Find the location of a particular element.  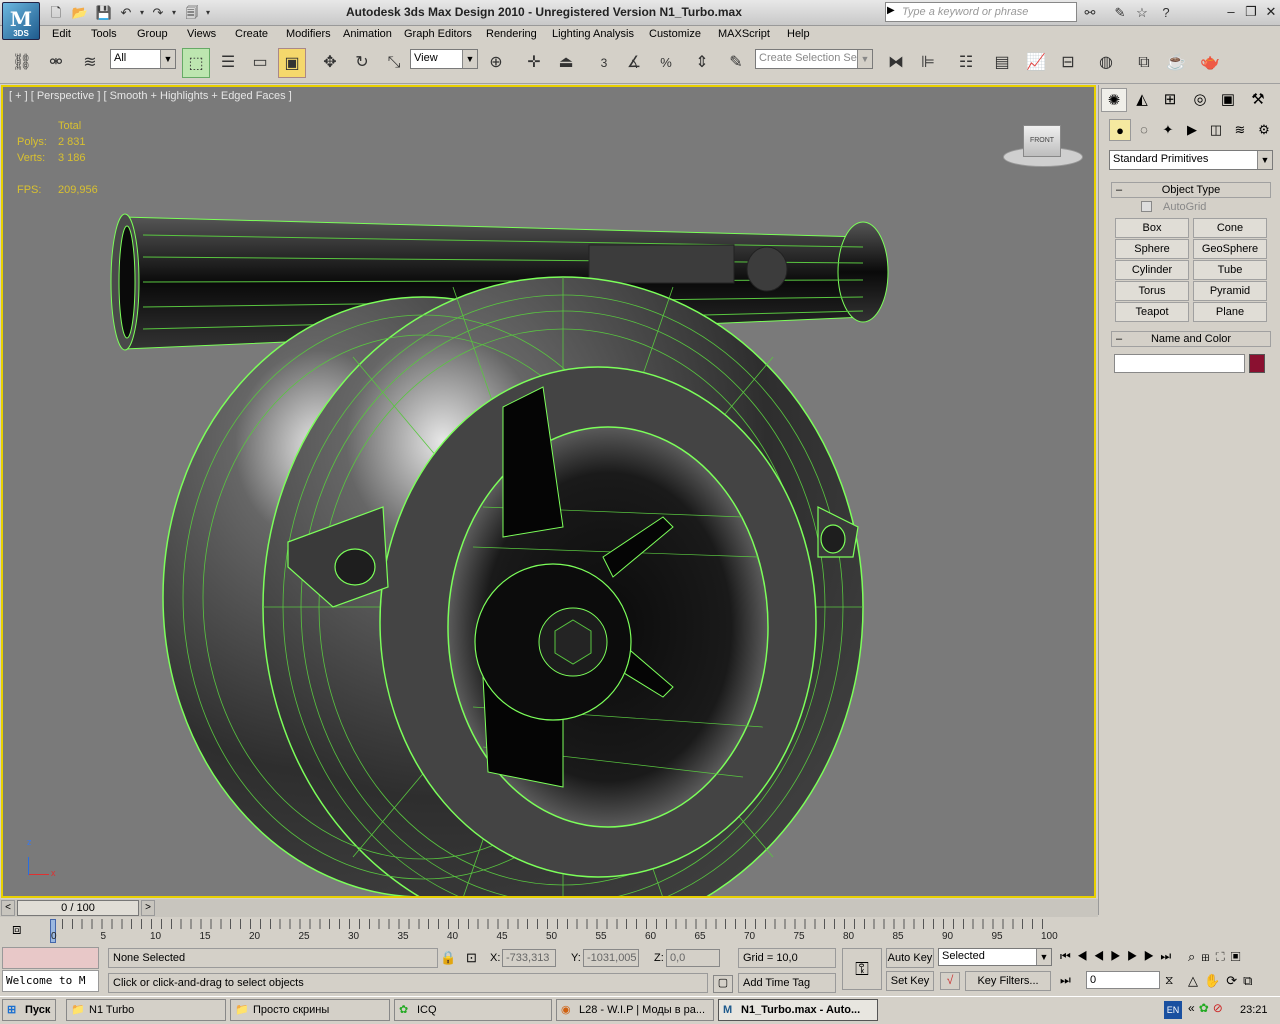

object-color-swatch is located at coordinates (1257, 363).